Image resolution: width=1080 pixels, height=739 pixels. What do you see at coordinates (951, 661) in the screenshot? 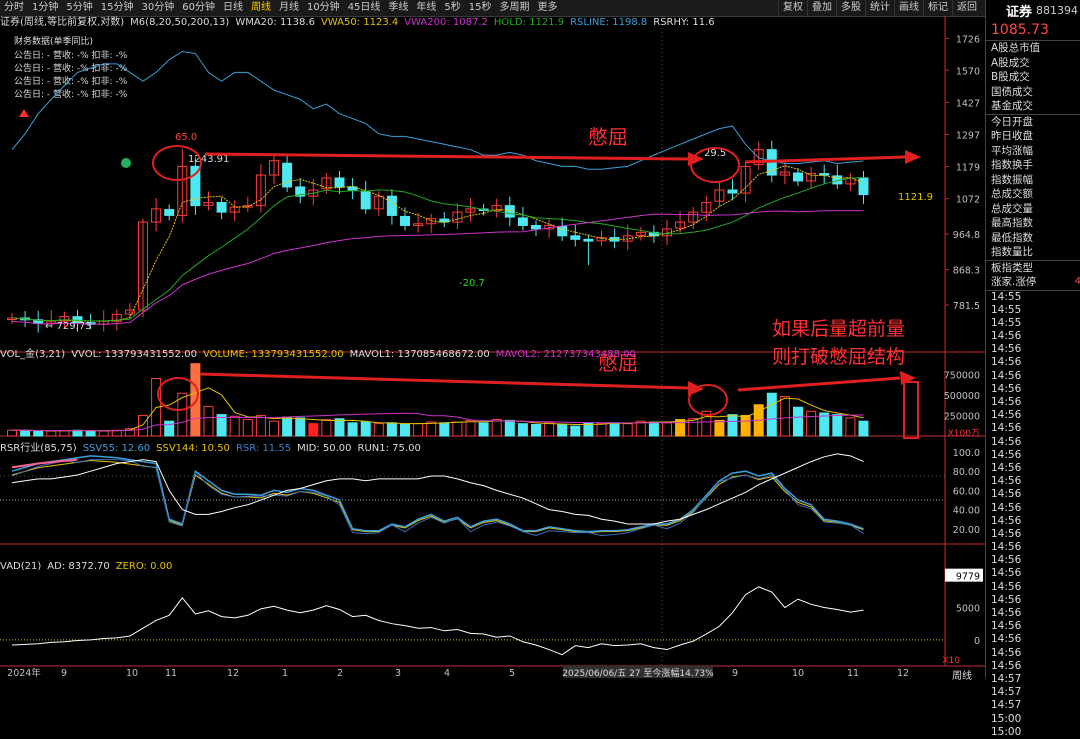
I see `vad-unit-label: X10` at bounding box center [951, 661].